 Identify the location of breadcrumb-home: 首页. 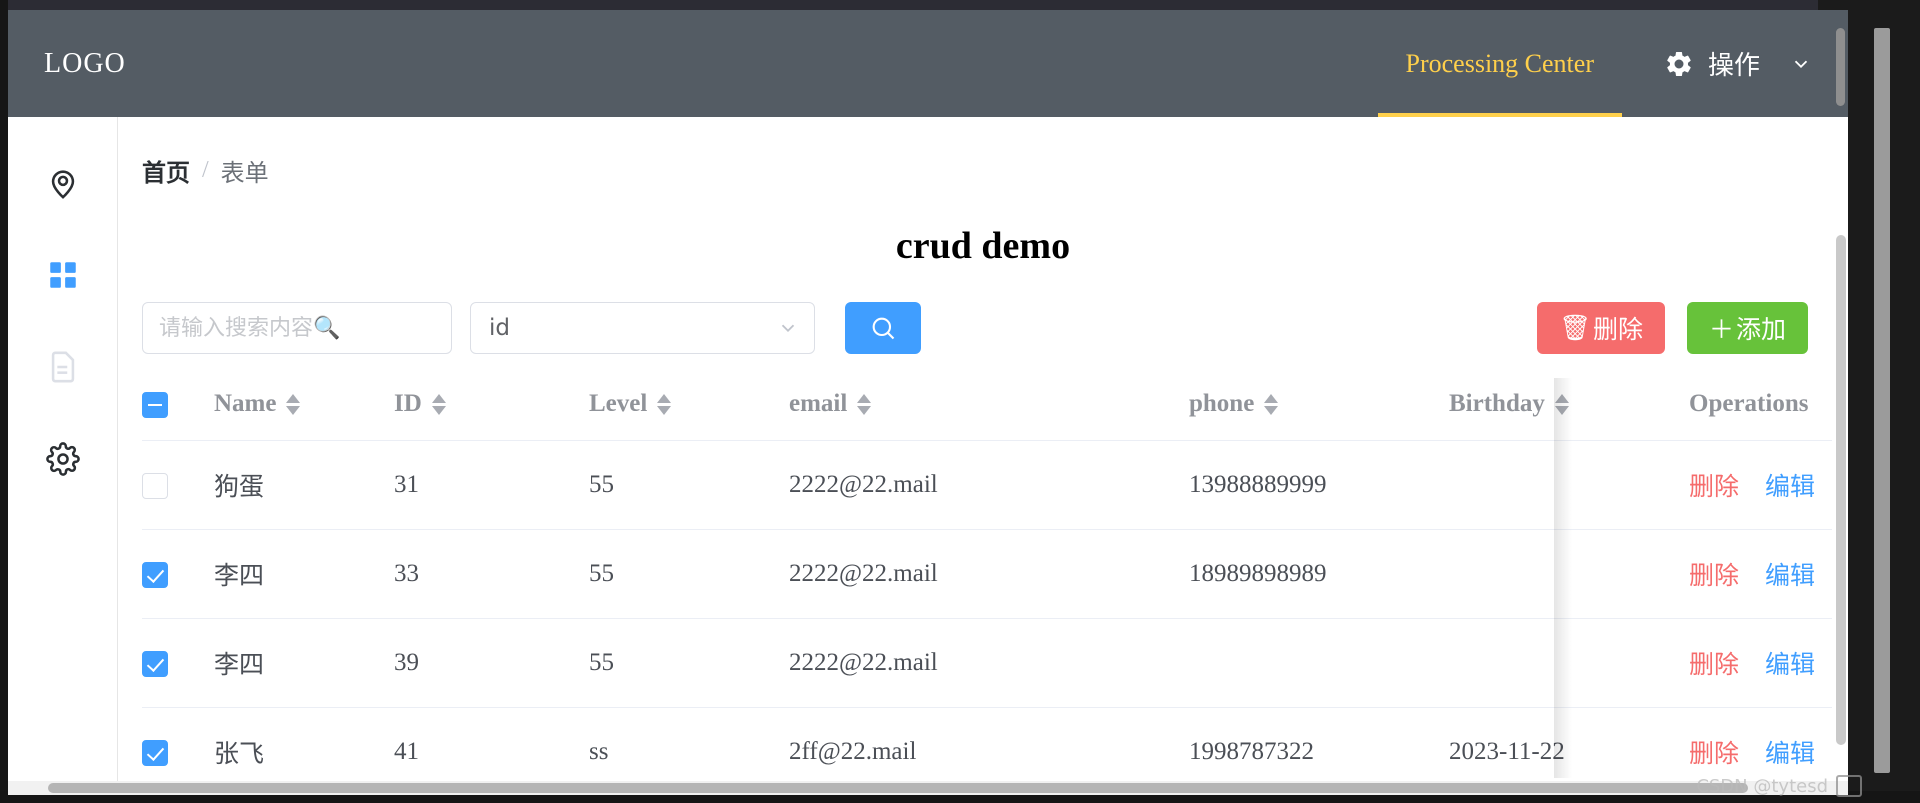
(166, 170).